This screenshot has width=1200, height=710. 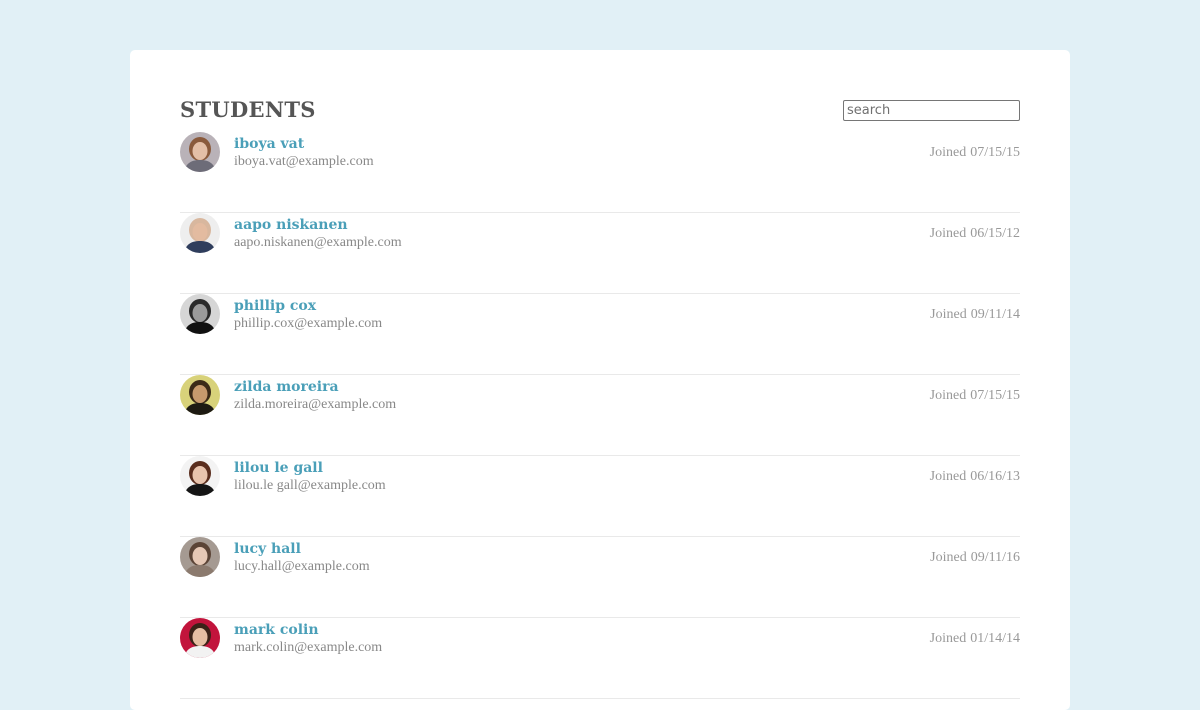 I want to click on student-info: mark colin mark.colin@example.com, so click(x=308, y=639).